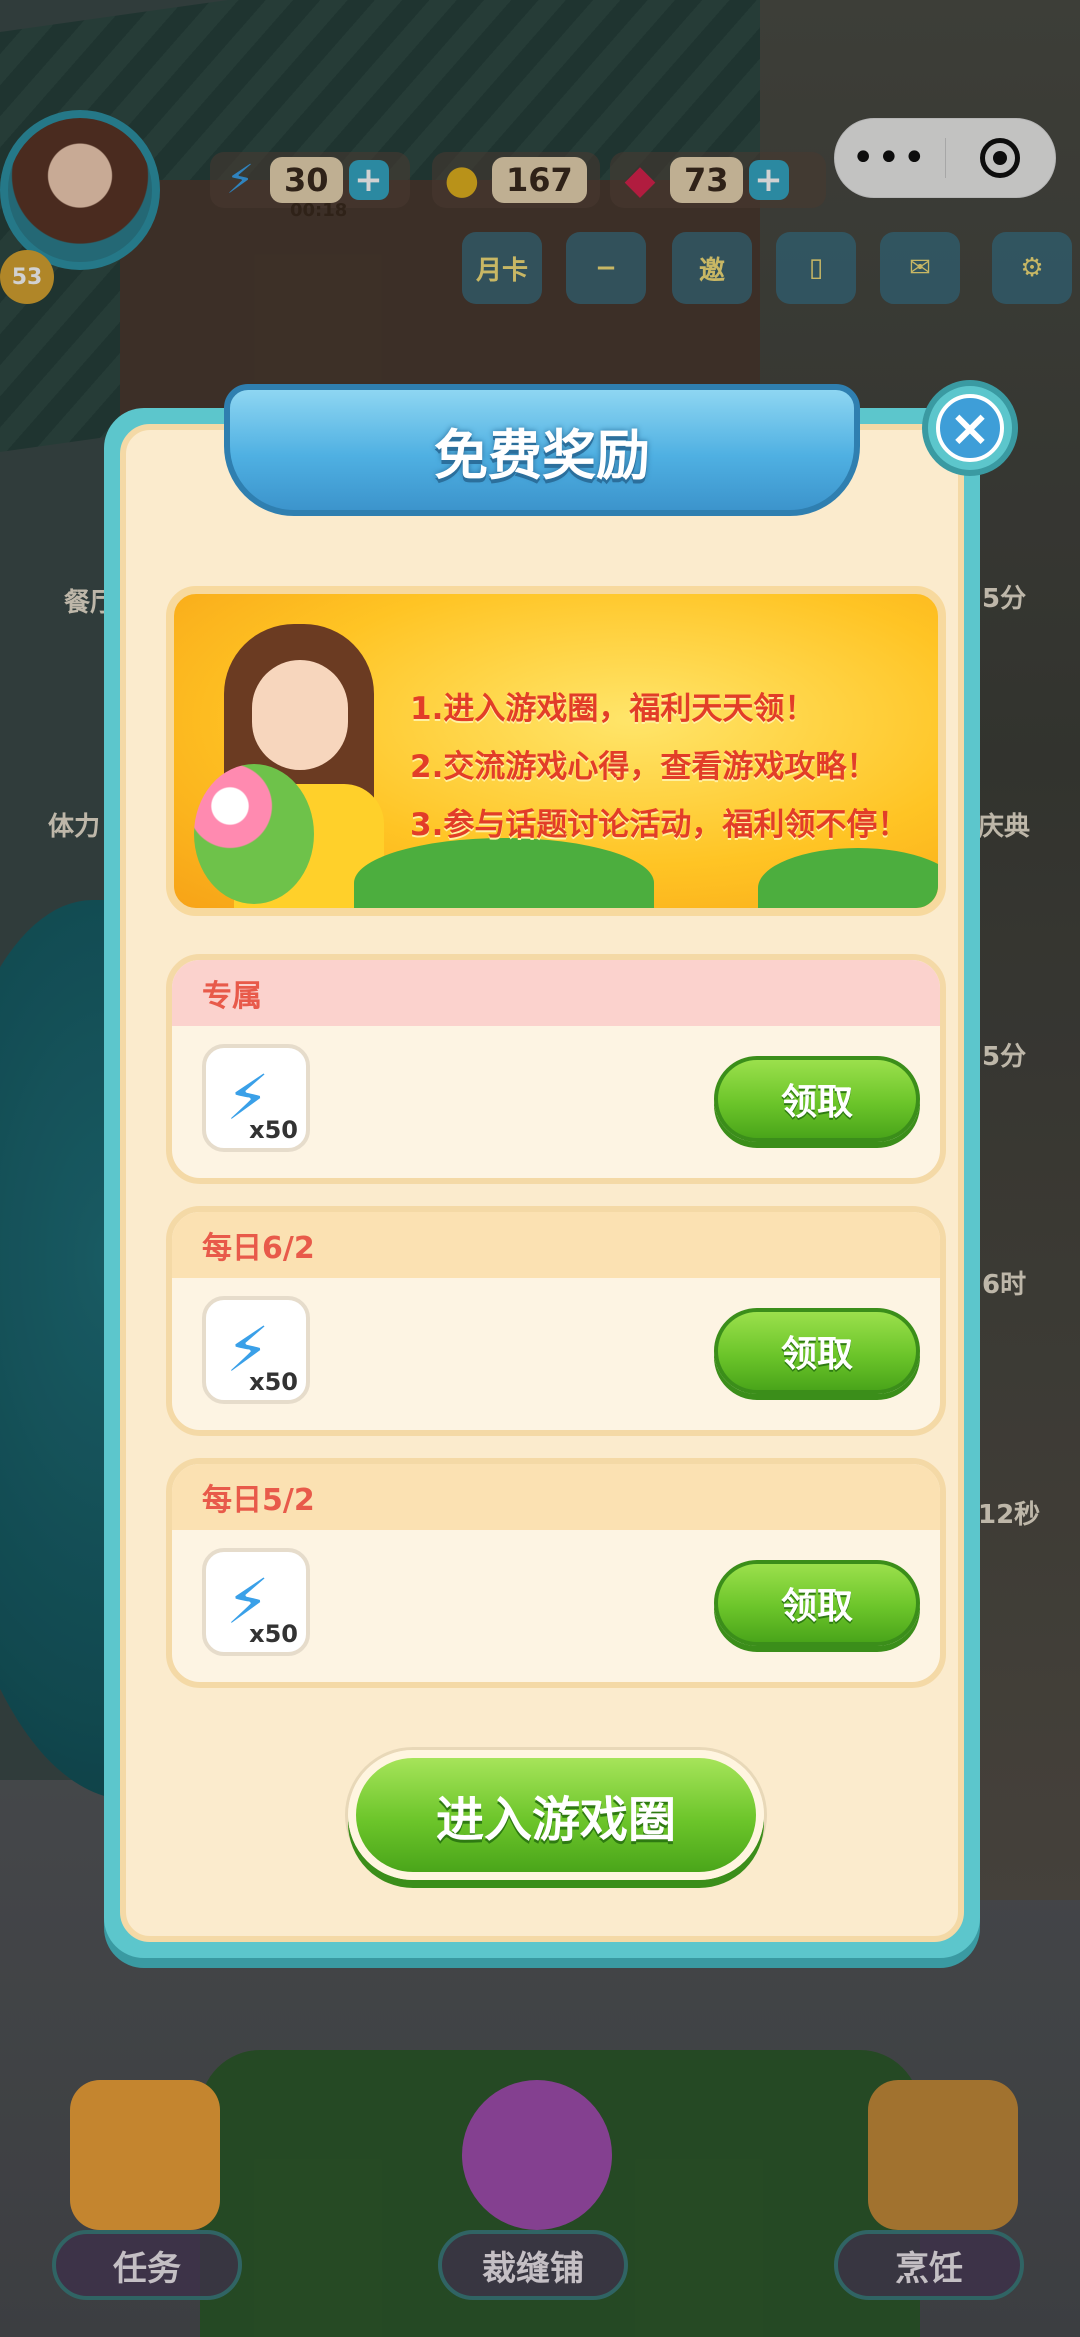 The image size is (1080, 2337). I want to click on reward-card-header: 每日5/2, so click(556, 1497).